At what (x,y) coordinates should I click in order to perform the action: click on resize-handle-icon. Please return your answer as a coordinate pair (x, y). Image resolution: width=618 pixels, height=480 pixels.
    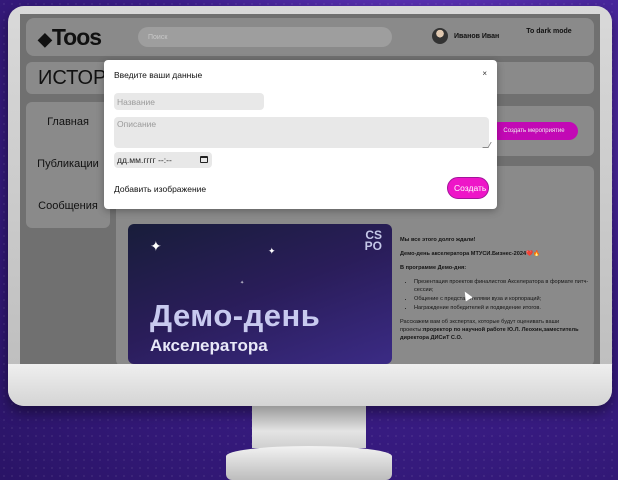
    Looking at the image, I should click on (487, 145).